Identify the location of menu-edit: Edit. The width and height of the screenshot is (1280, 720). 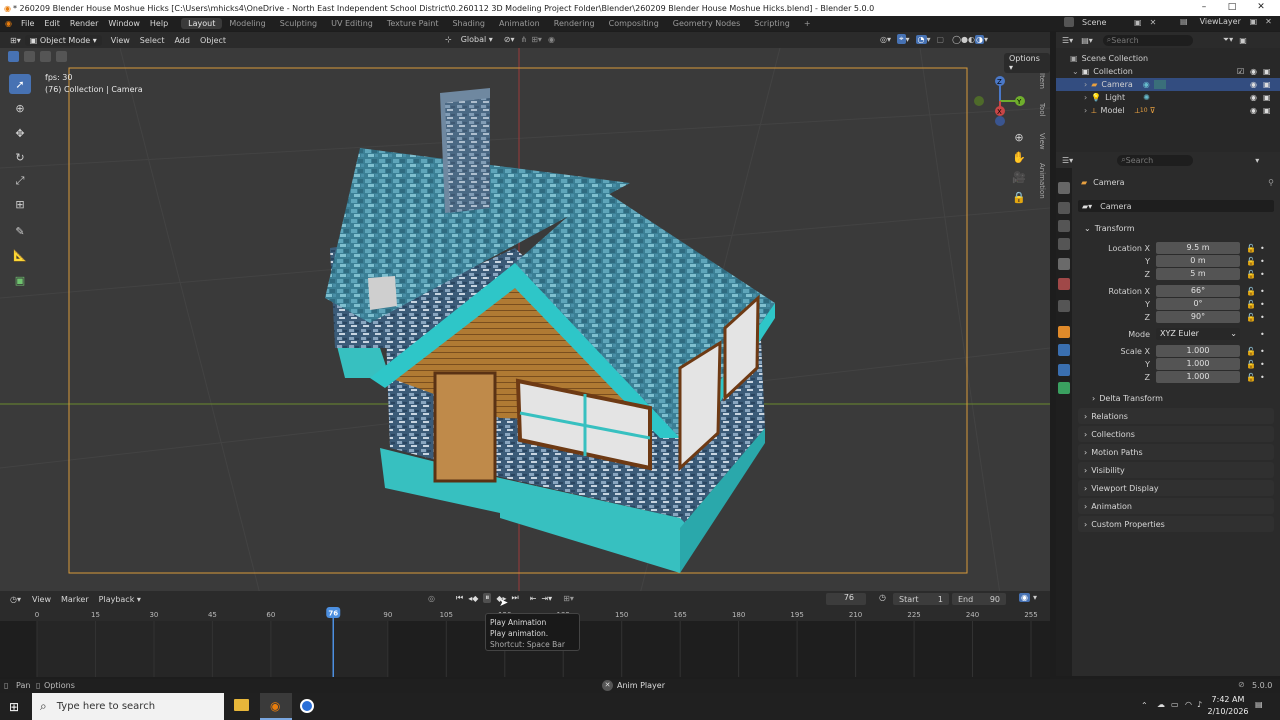
(52, 23).